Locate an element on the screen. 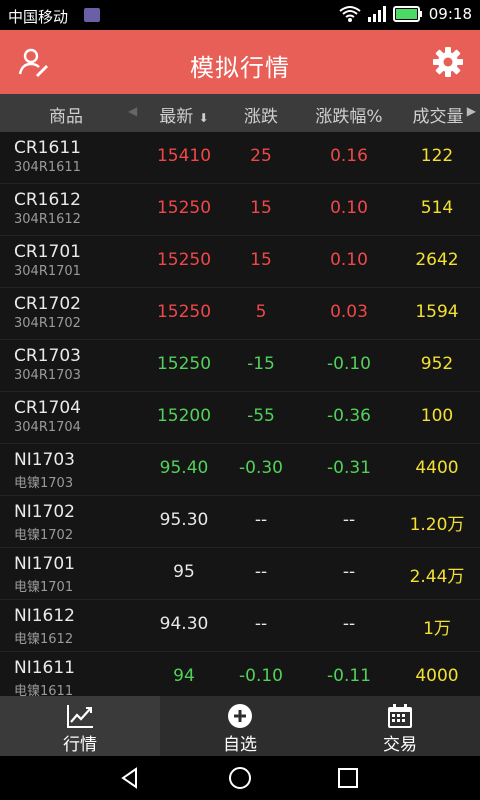 The image size is (480, 800). row-code: NI1612 is located at coordinates (44, 616).